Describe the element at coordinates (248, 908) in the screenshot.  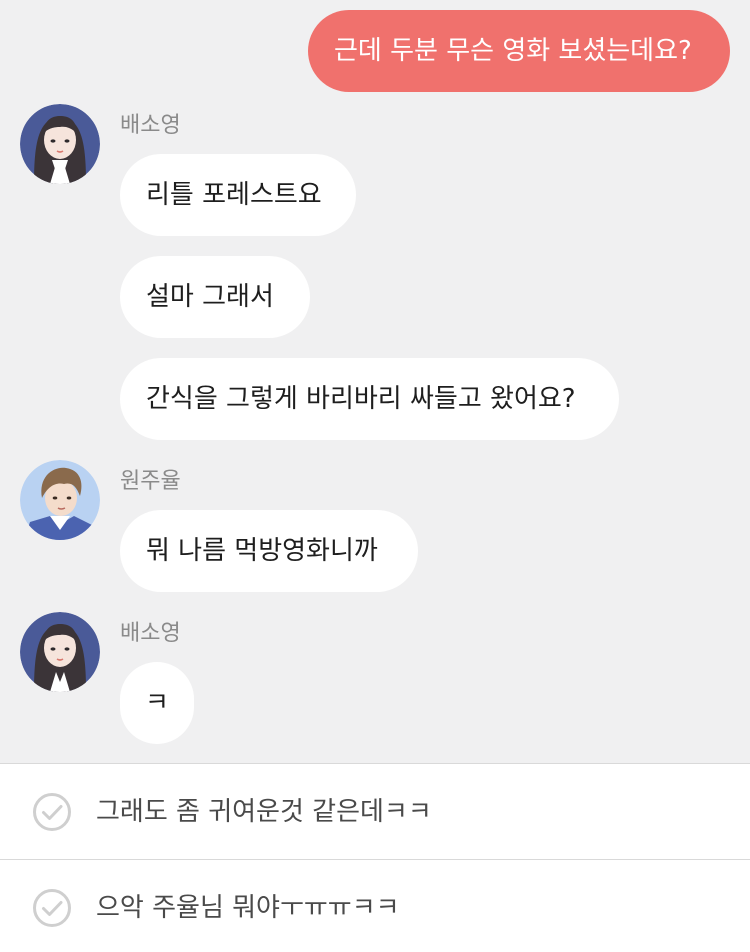
I see `reply-choice-label: 으악 주율님 뭐야ㅜㅠㅠㅋㅋ` at that location.